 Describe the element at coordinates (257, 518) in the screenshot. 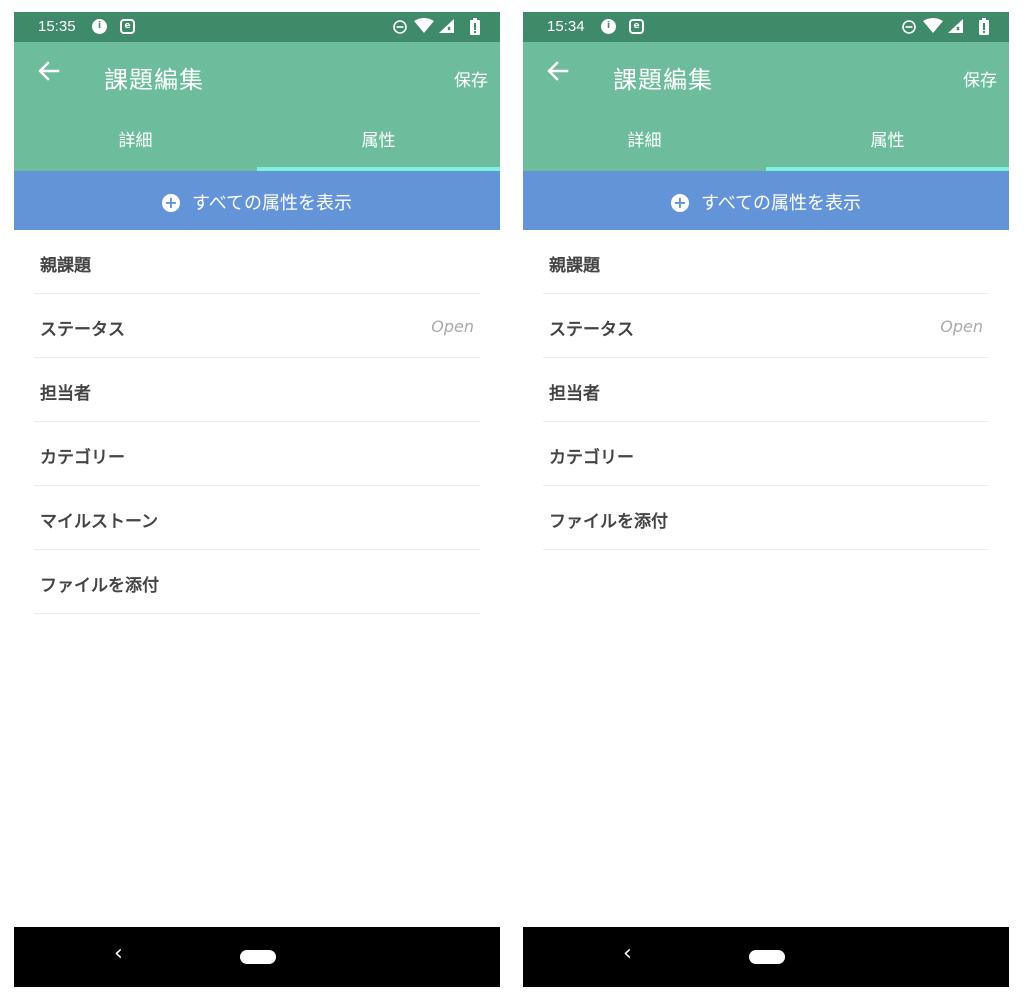

I see `attribute-row-milestone: マイルストーン` at that location.